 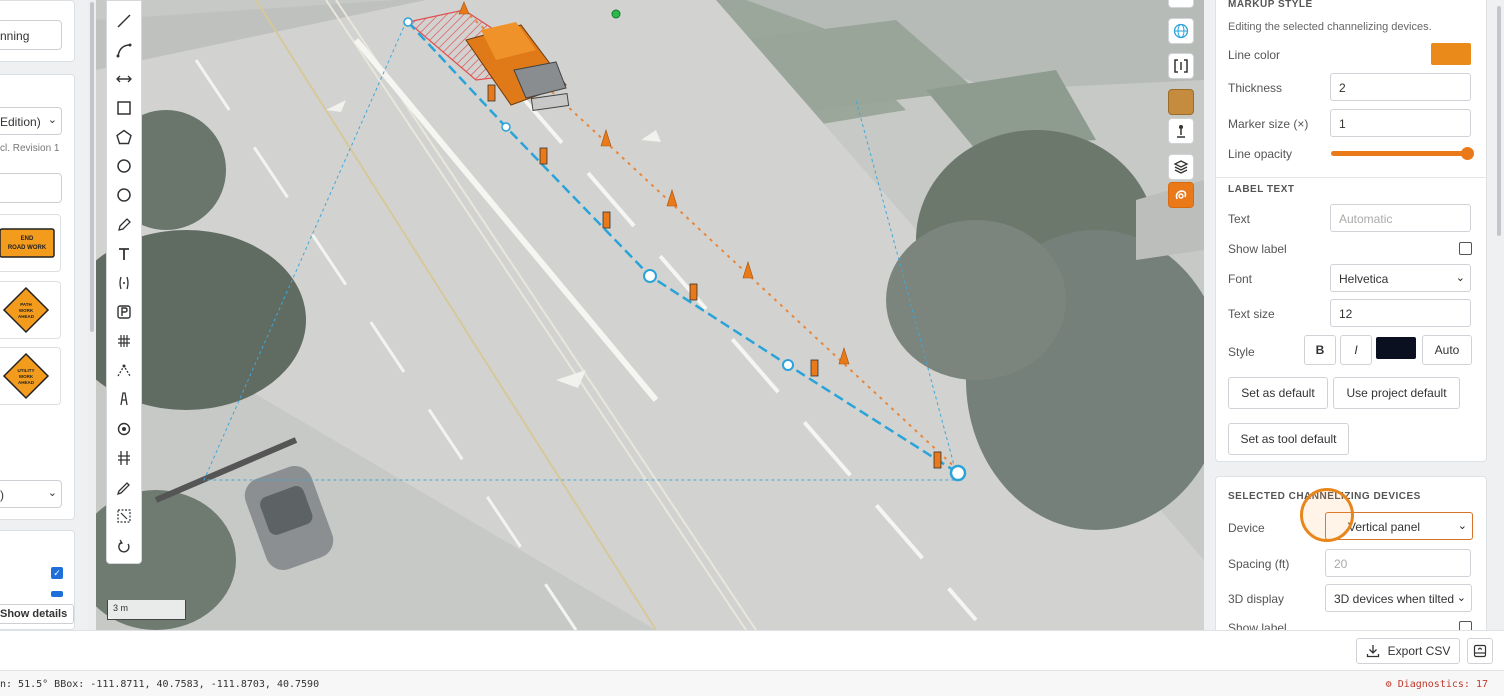 What do you see at coordinates (1261, 189) in the screenshot?
I see `label-text-title: LABEL TEXT` at bounding box center [1261, 189].